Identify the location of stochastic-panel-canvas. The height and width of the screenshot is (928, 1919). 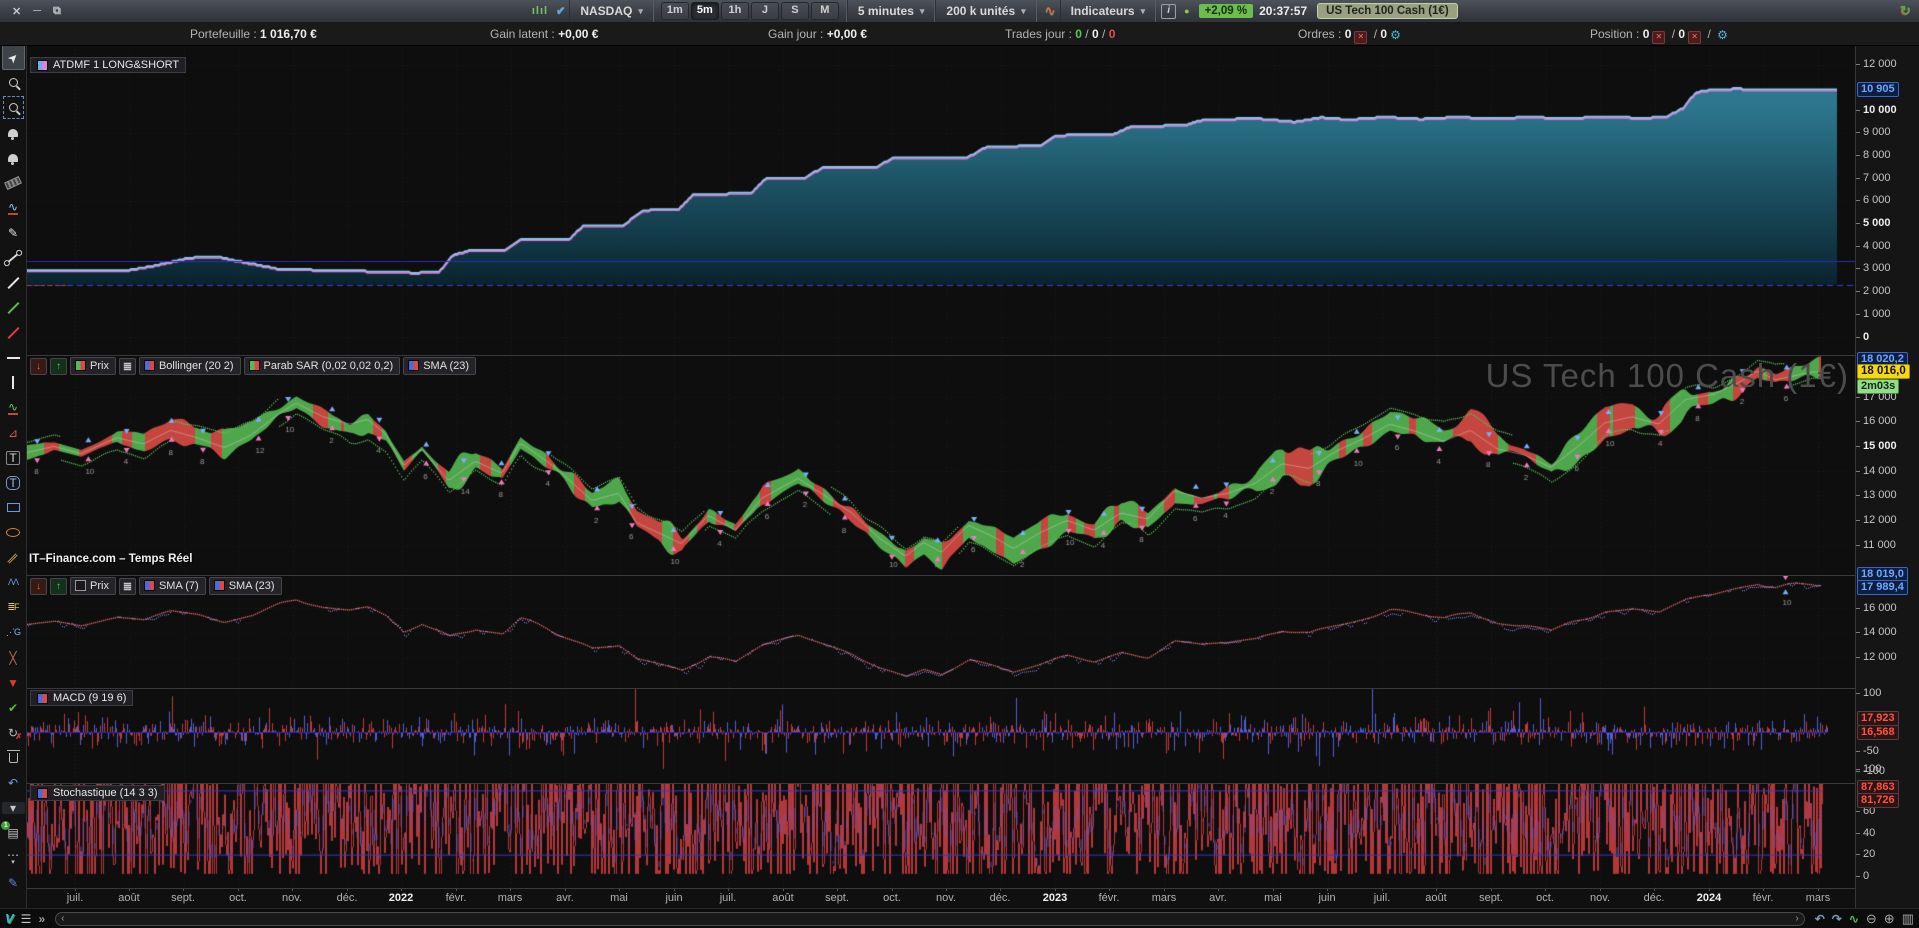
(941, 835).